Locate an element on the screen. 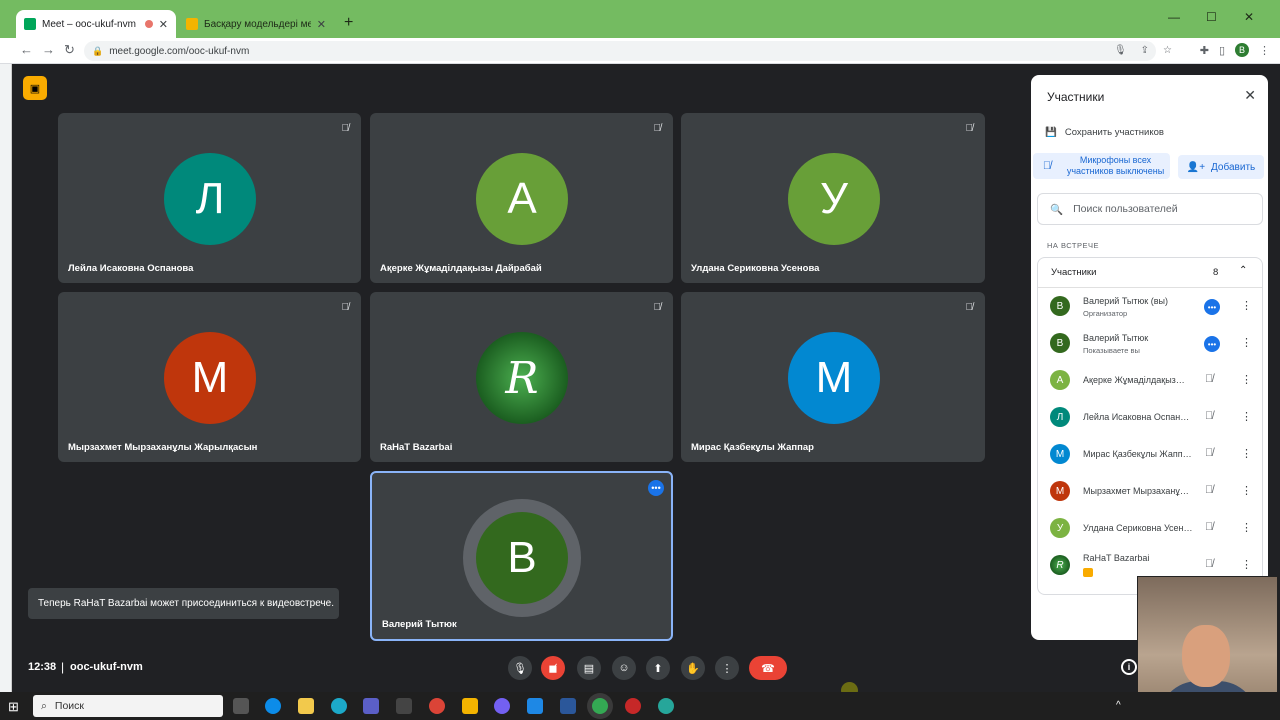 Image resolution: width=1280 pixels, height=720 pixels. more-options-icon: ••• is located at coordinates (656, 488).